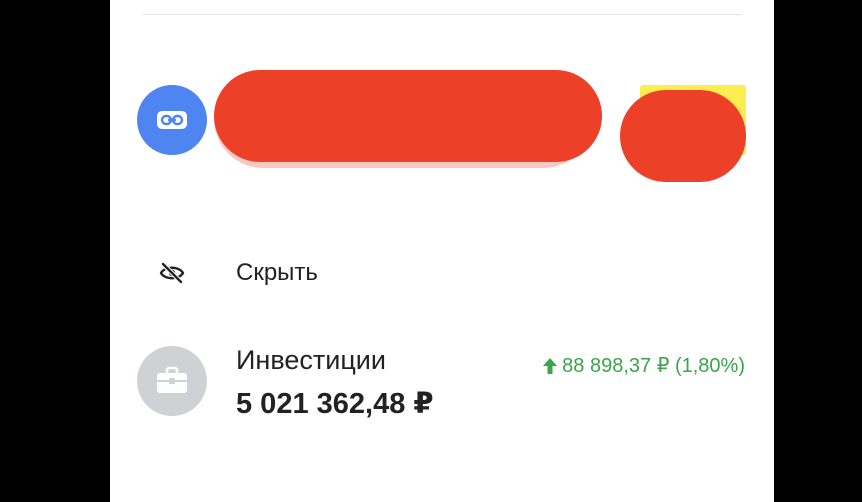 Image resolution: width=862 pixels, height=502 pixels. Describe the element at coordinates (172, 273) in the screenshot. I see `eye-crossed-icon` at that location.